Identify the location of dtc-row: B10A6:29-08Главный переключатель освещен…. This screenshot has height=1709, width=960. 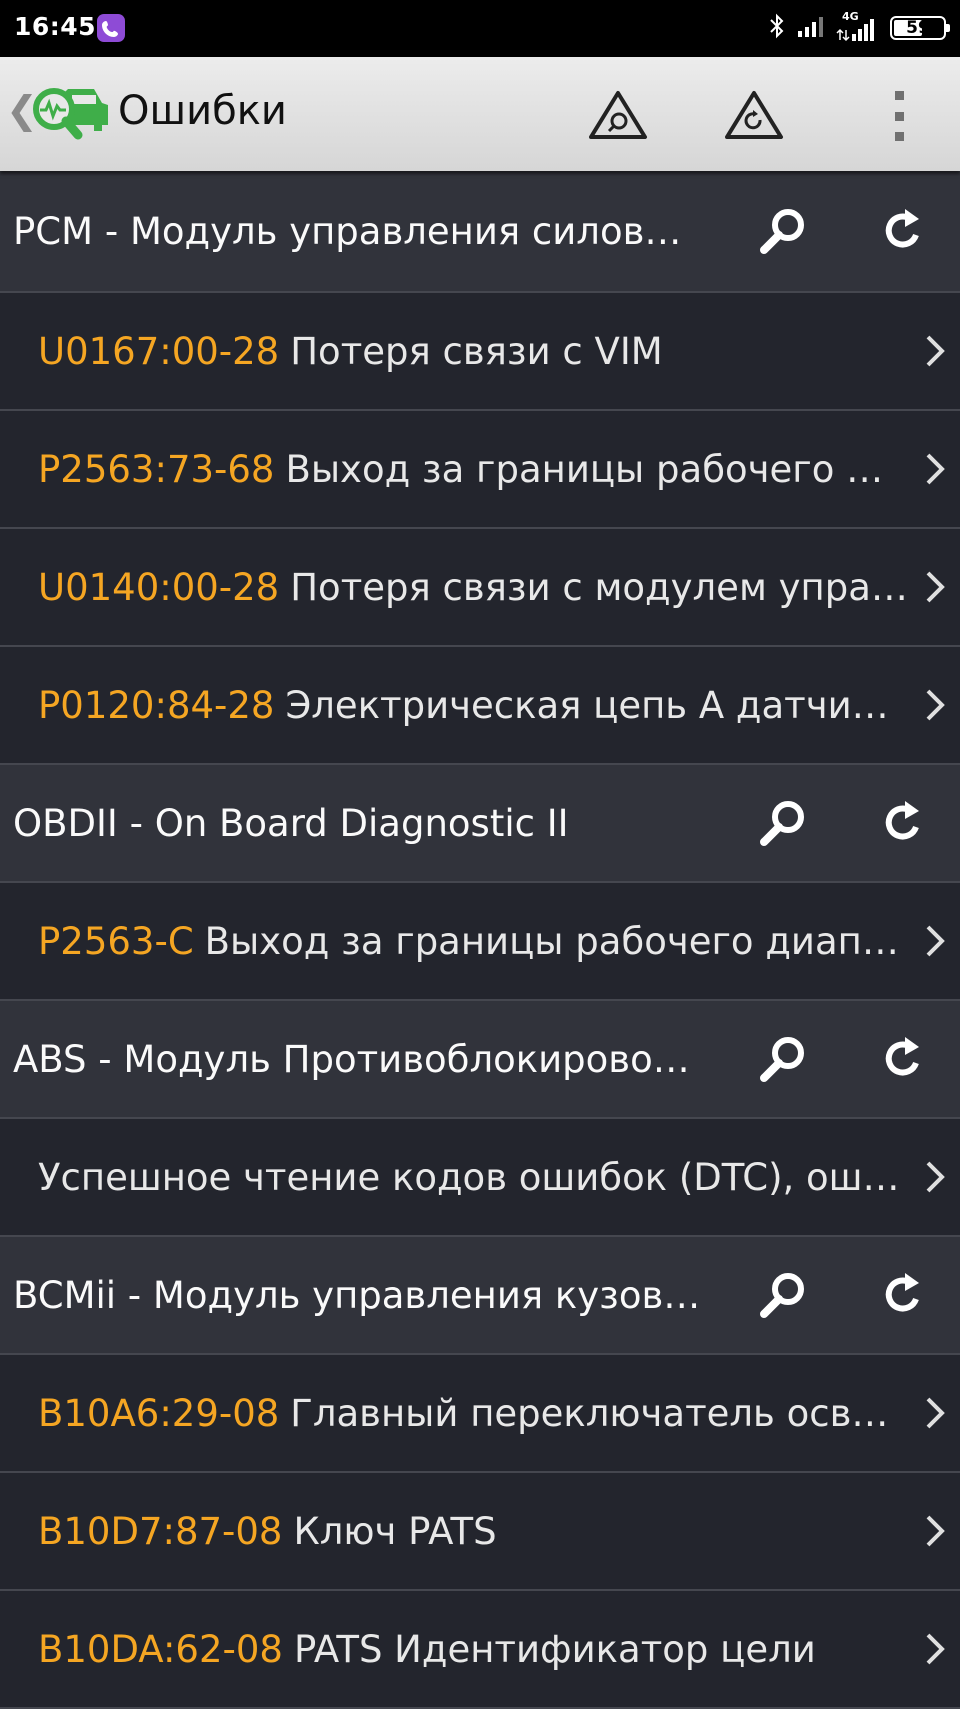
(480, 1414).